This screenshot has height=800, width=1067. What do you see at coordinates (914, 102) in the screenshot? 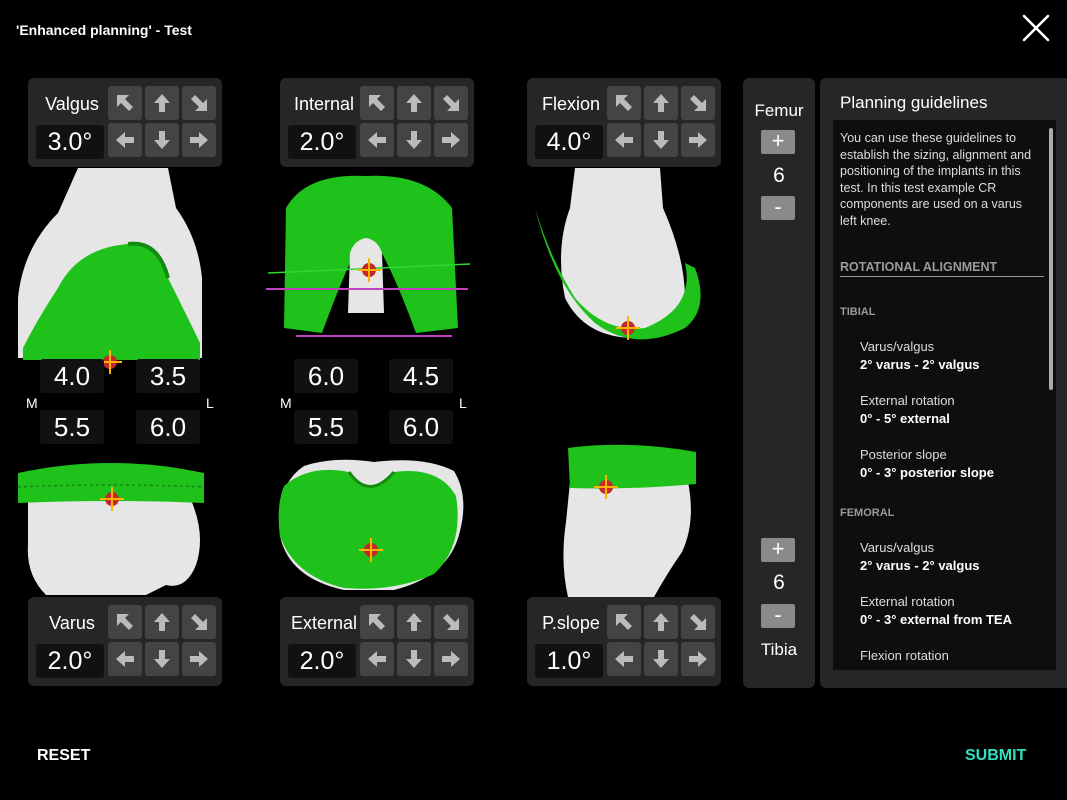
I see `guidelines-heading: Planning guidelines` at bounding box center [914, 102].